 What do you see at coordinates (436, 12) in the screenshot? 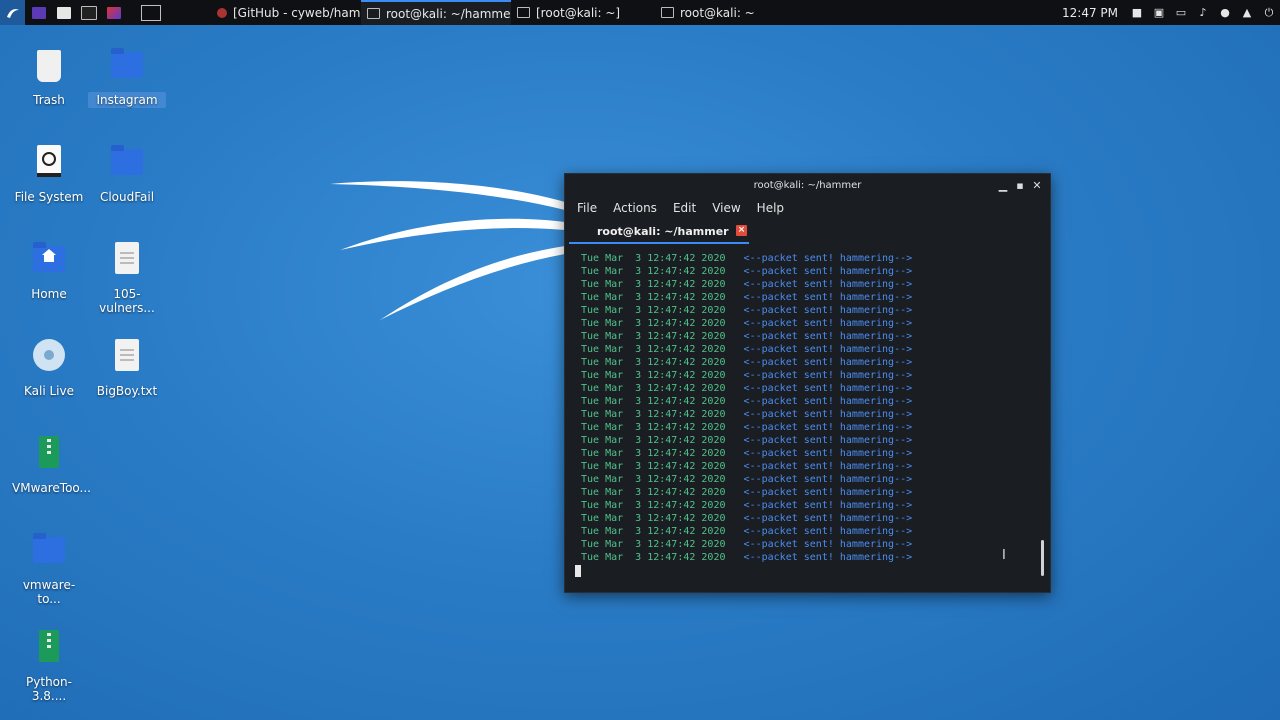
I see `task-terminal-hammer: root@kali: ~/hammer` at bounding box center [436, 12].